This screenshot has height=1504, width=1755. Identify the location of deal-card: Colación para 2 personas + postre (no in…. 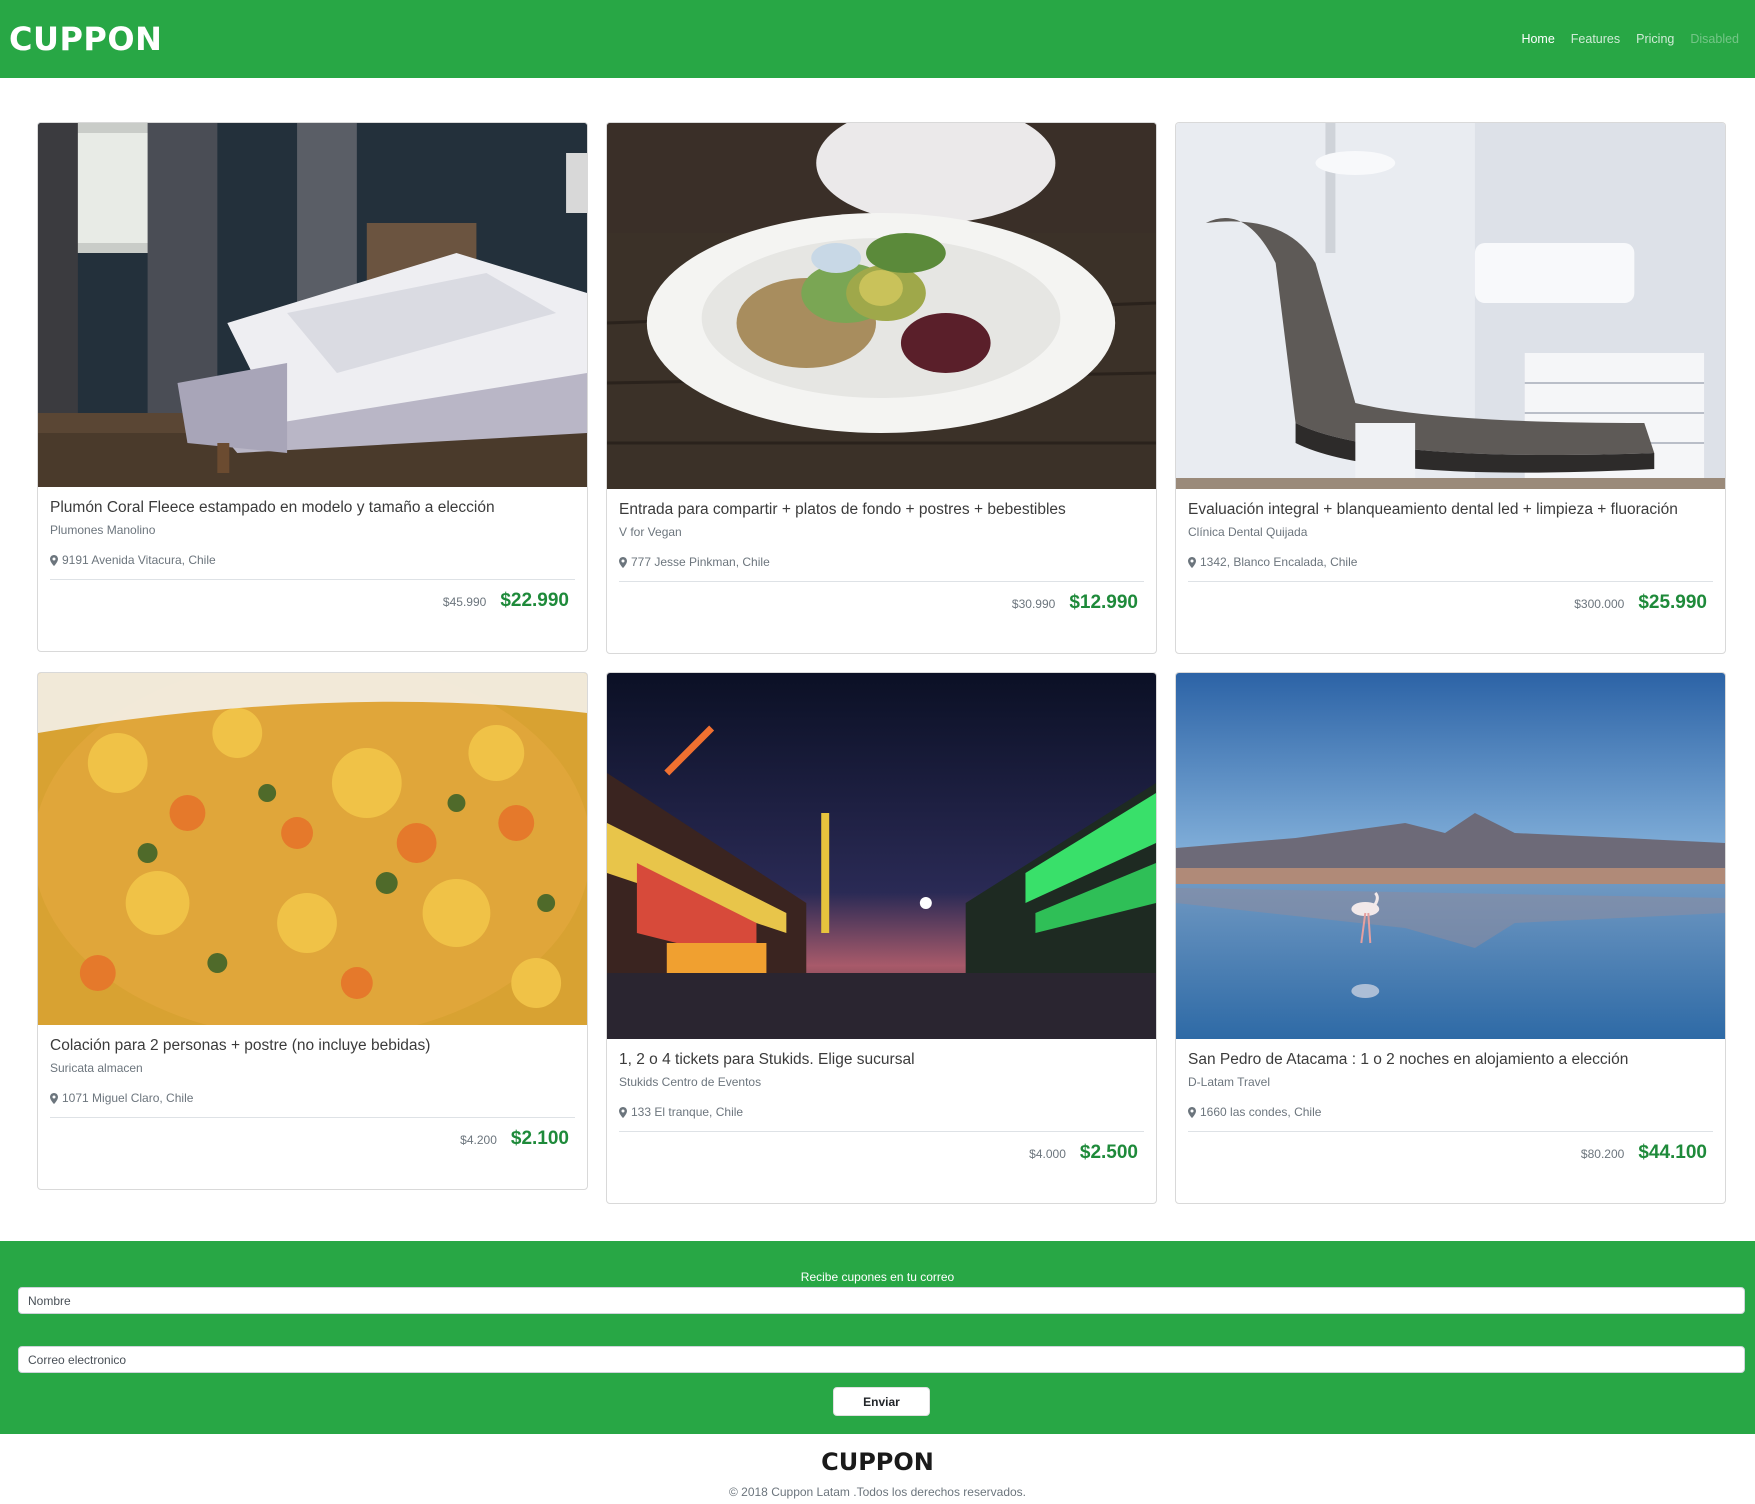
(312, 931).